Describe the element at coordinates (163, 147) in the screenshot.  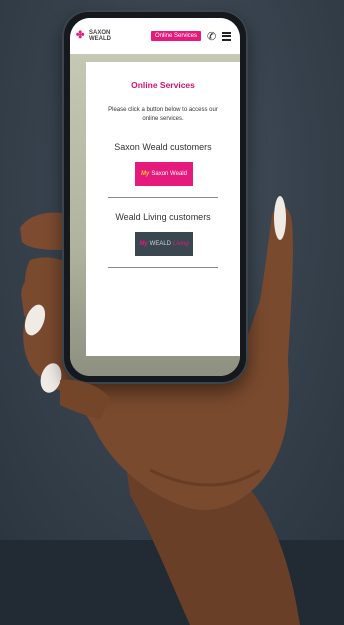
I see `saxon-weald-heading: Saxon Weald customers` at that location.